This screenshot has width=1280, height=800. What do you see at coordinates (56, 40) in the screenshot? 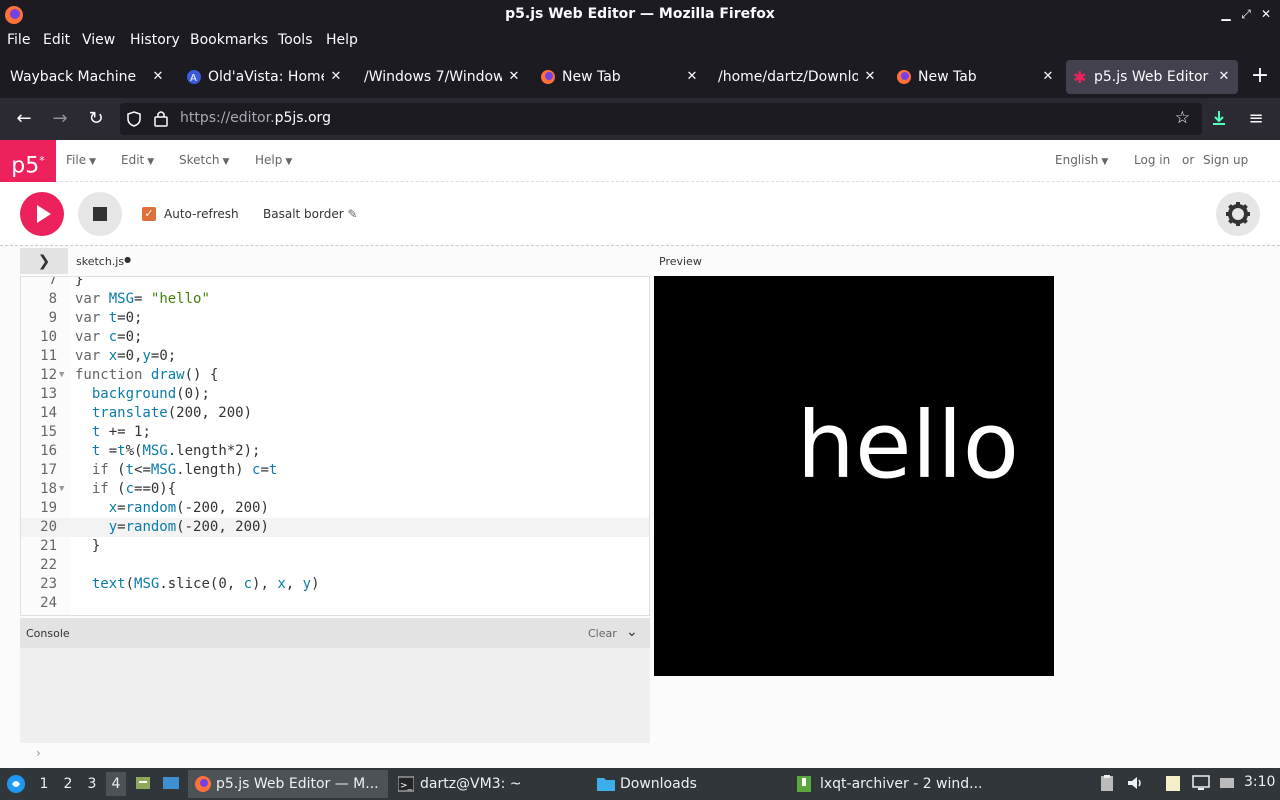
I see `menu-edit: Edit` at bounding box center [56, 40].